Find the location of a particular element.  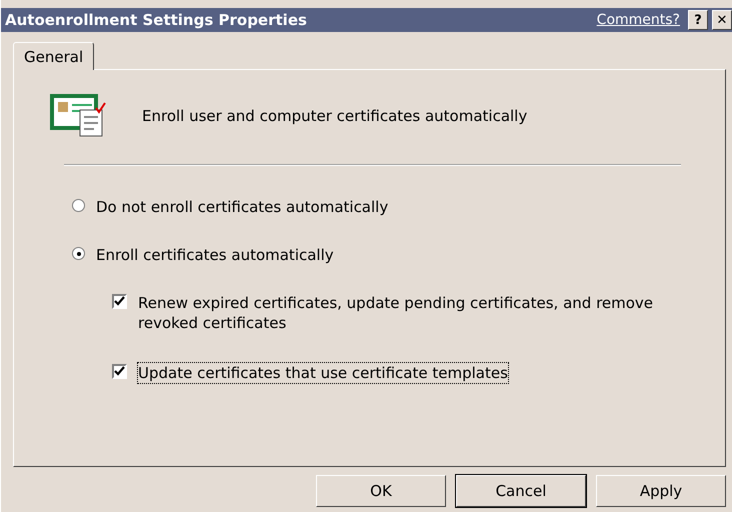

tab: General is located at coordinates (53, 56).